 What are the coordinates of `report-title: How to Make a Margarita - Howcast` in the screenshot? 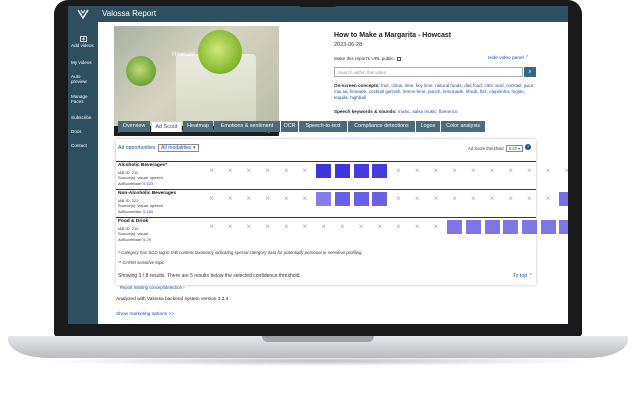 It's located at (393, 35).